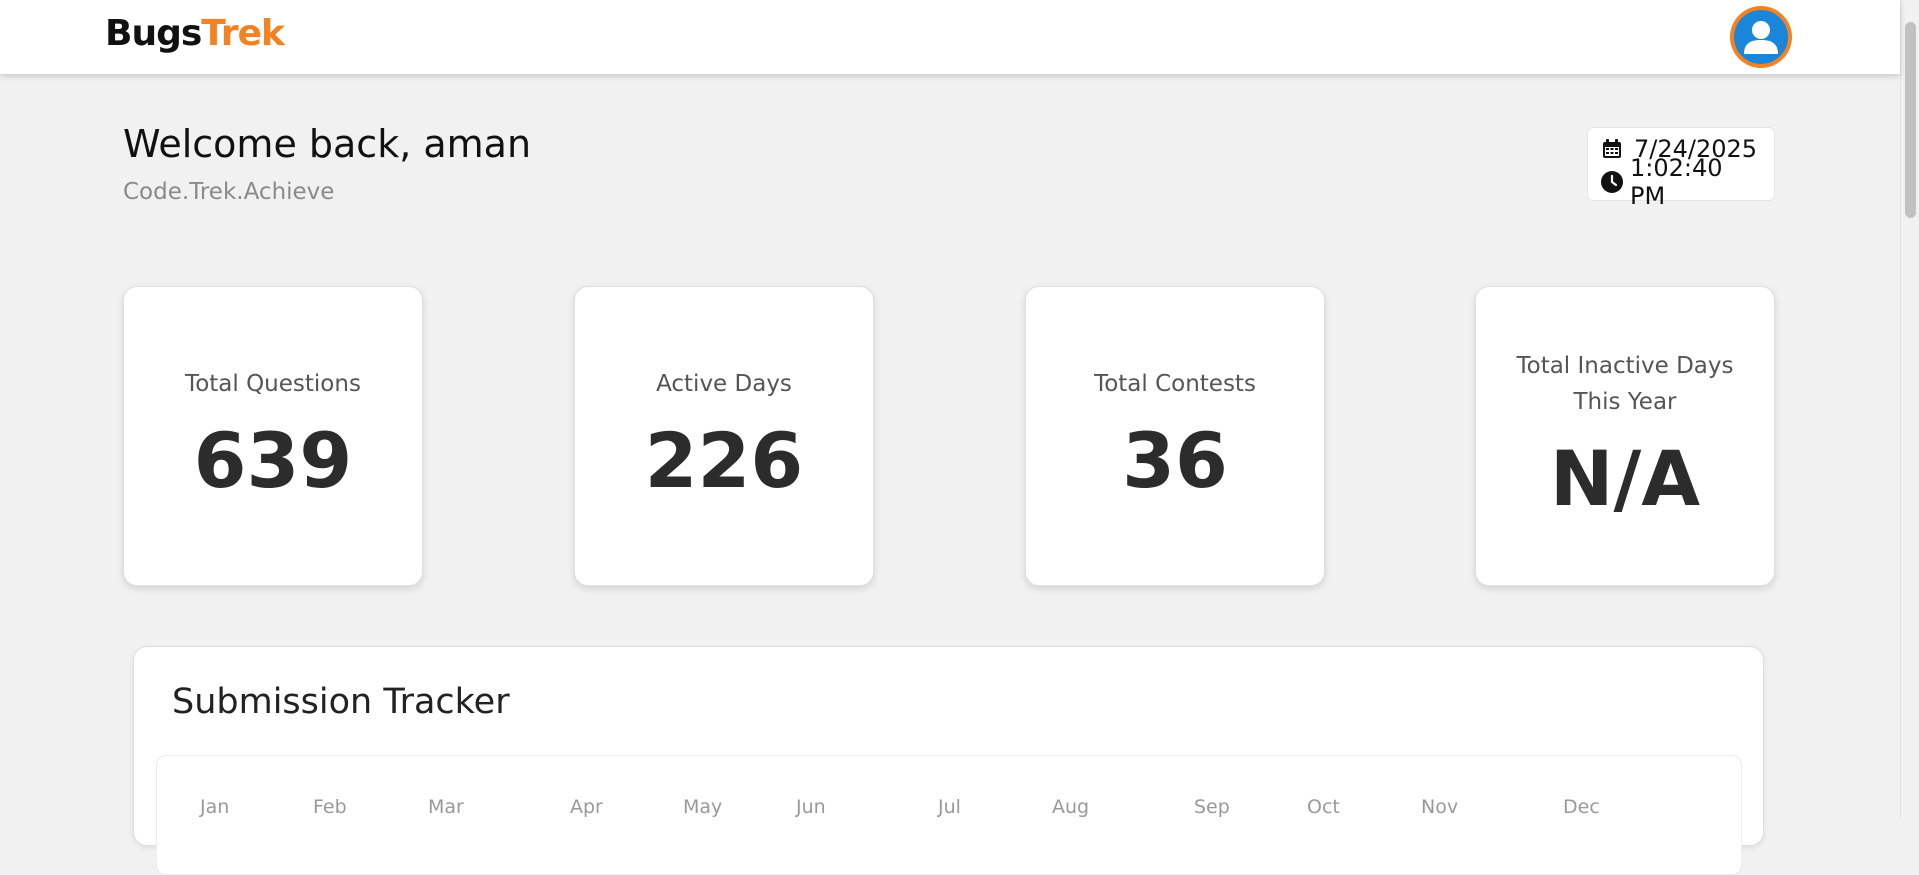  I want to click on stat-card-inactive-days: Total Inactive Days This Year N/A, so click(1625, 436).